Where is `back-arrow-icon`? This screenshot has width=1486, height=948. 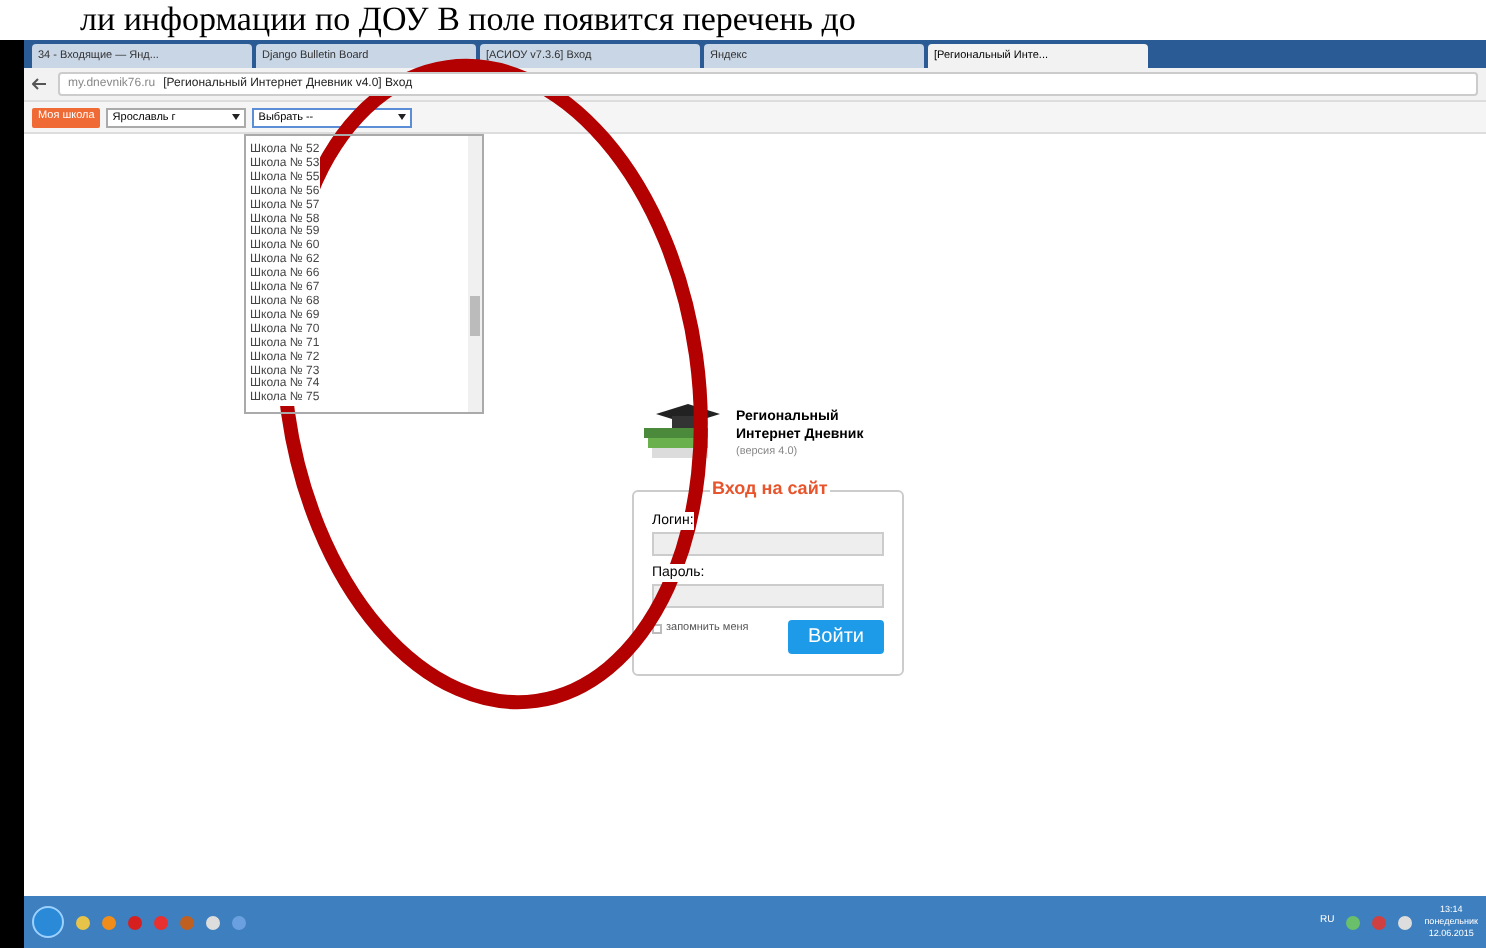 back-arrow-icon is located at coordinates (39, 84).